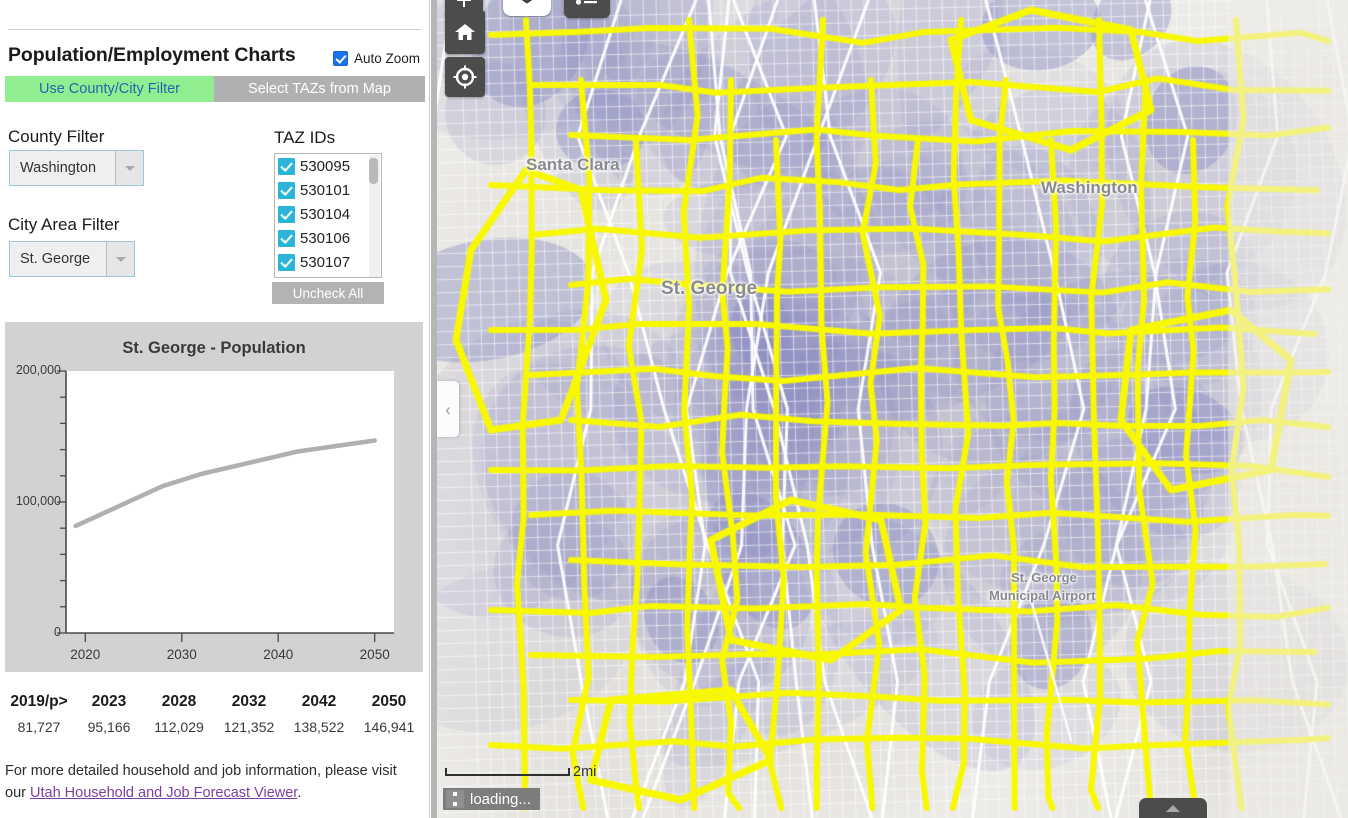  Describe the element at coordinates (319, 727) in the screenshot. I see `table-cell: 138,522` at that location.